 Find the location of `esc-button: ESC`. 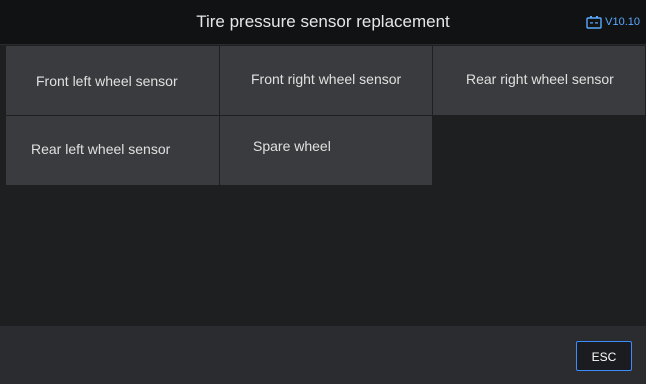

esc-button: ESC is located at coordinates (604, 356).